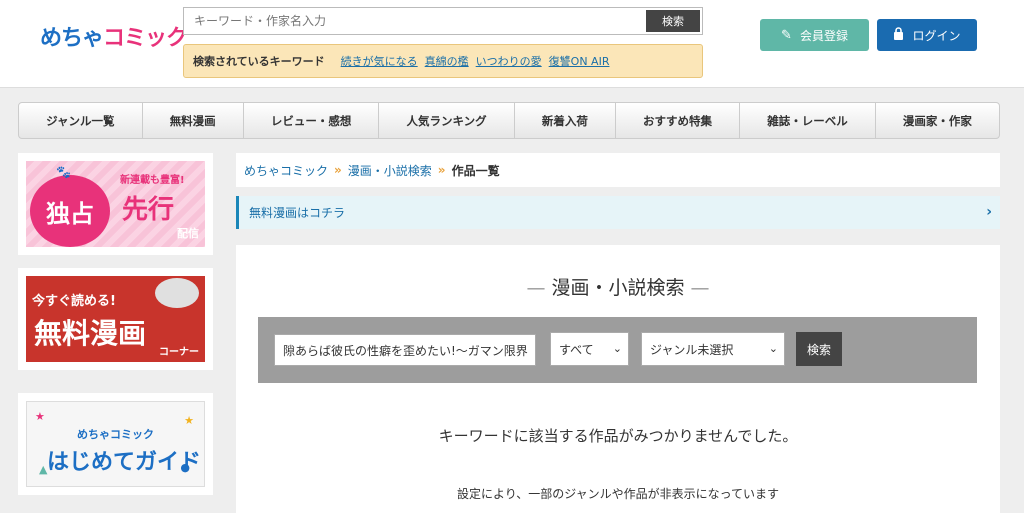 The width and height of the screenshot is (1024, 513). Describe the element at coordinates (70, 211) in the screenshot. I see `exclusive-badge: 独占` at that location.